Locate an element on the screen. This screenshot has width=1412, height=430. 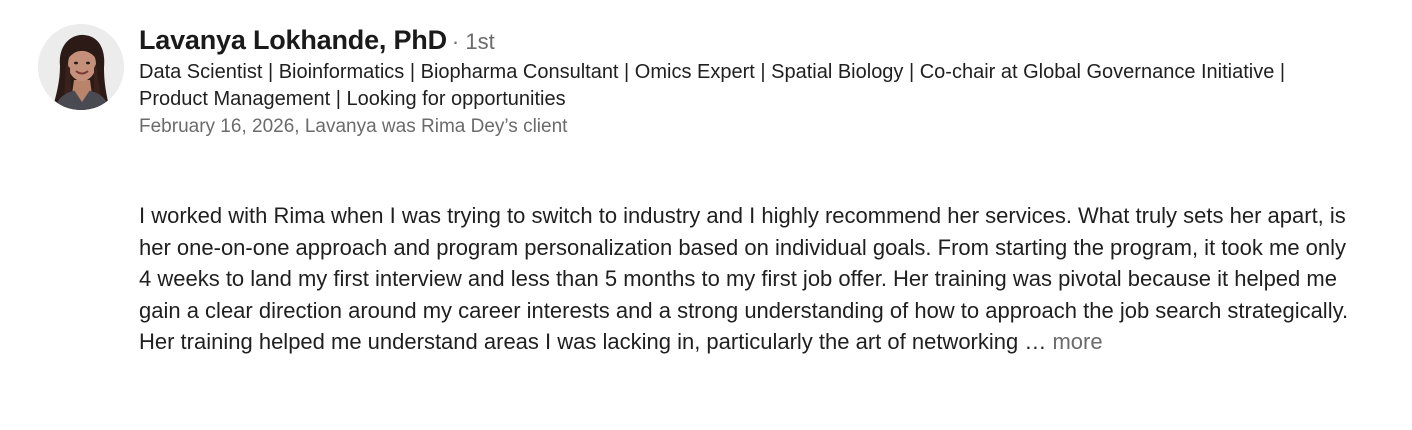
see-more-button: more is located at coordinates (1077, 341).